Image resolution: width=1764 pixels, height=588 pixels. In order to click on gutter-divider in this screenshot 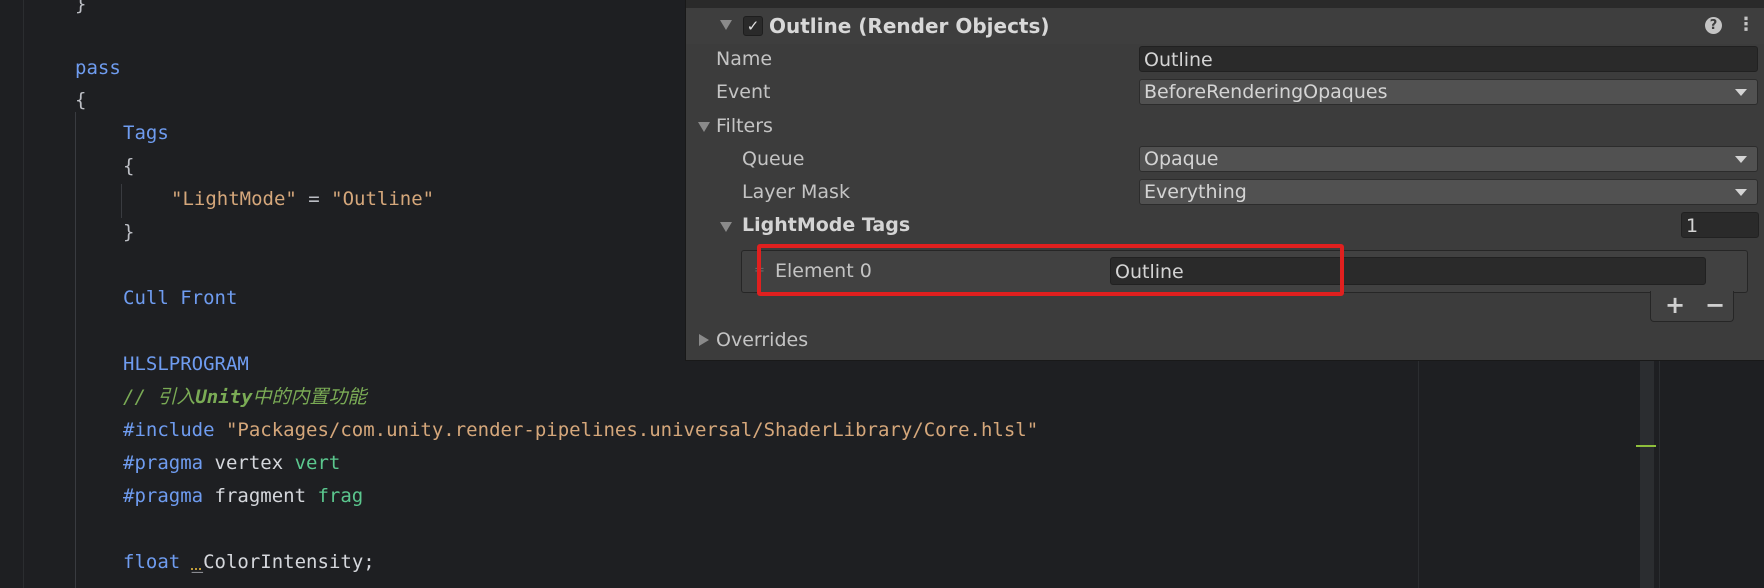, I will do `click(23, 294)`.